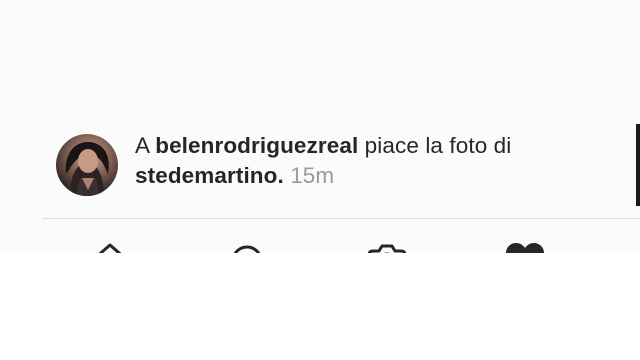 This screenshot has height=360, width=640. I want to click on camera-icon, so click(387, 248).